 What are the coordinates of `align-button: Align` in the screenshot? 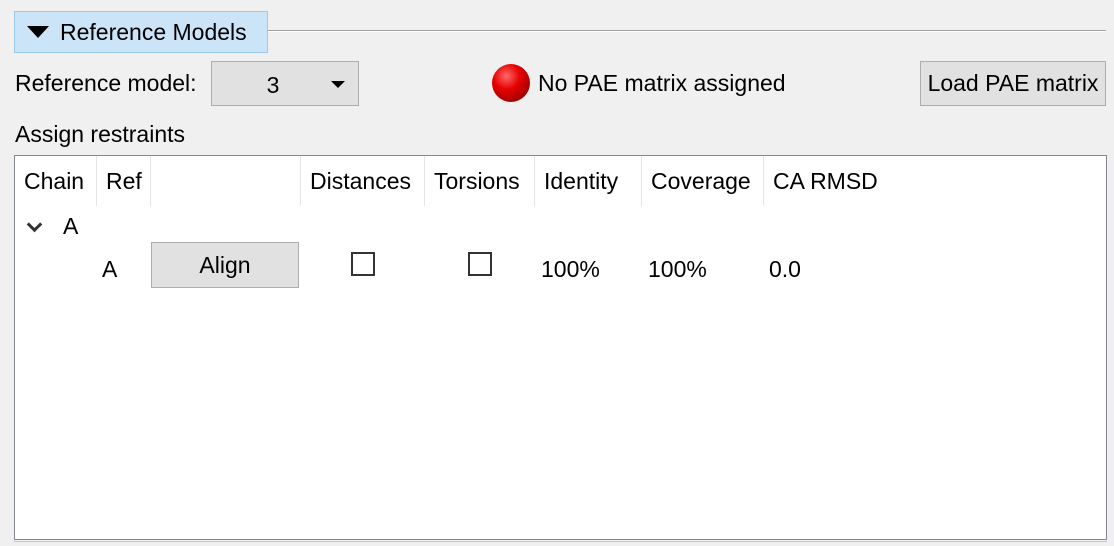 It's located at (225, 265).